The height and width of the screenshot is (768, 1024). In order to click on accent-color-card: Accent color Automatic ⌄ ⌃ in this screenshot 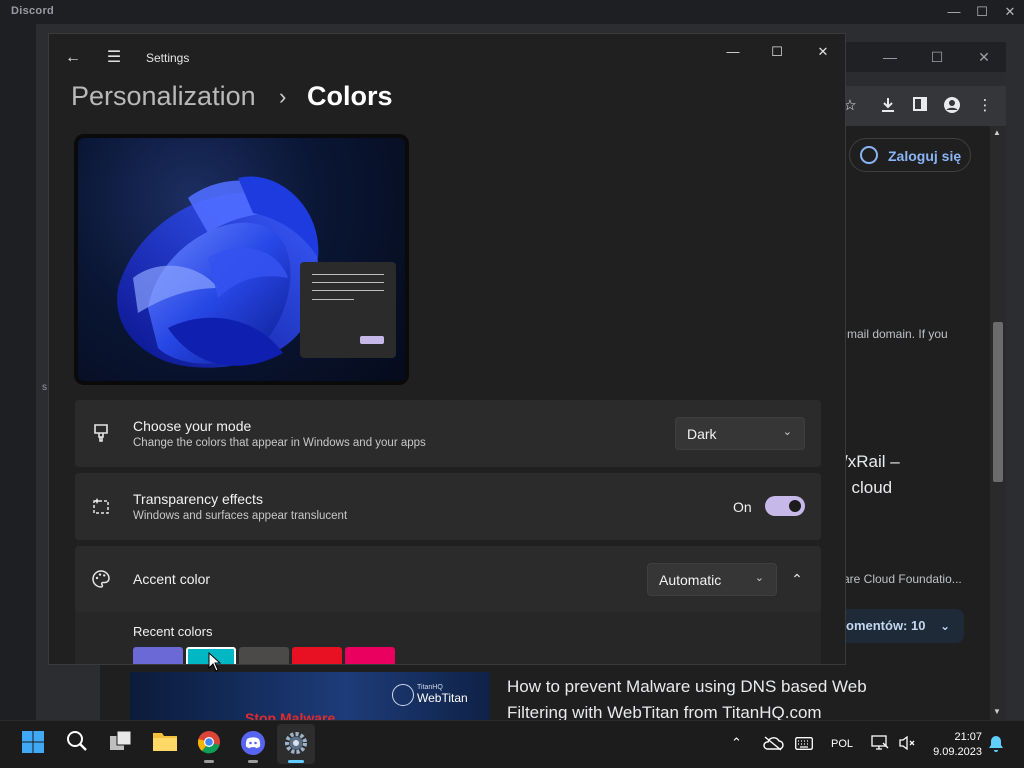, I will do `click(448, 579)`.